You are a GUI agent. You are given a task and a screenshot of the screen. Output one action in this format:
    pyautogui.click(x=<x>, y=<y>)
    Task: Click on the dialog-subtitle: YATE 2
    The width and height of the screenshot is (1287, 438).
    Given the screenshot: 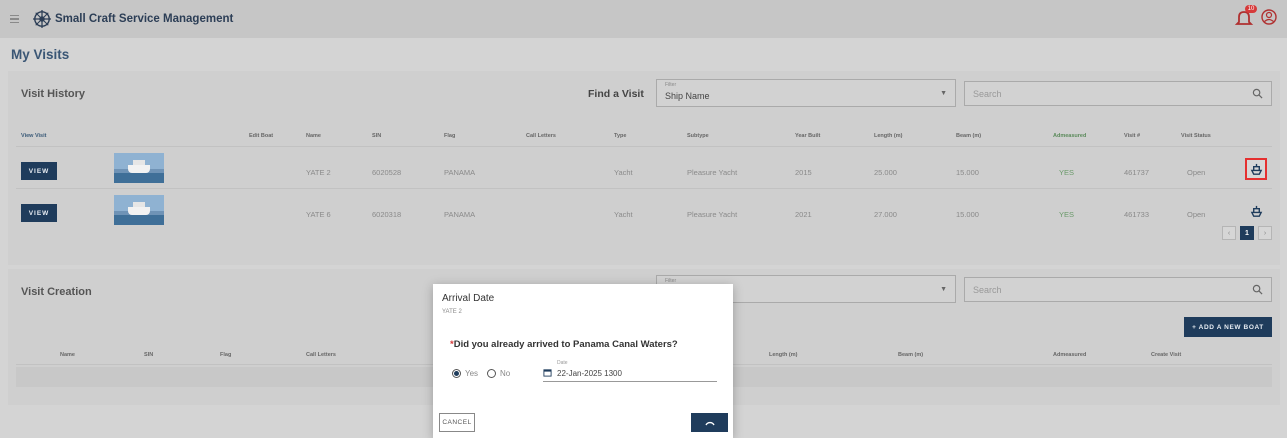 What is the action you would take?
    pyautogui.click(x=452, y=312)
    